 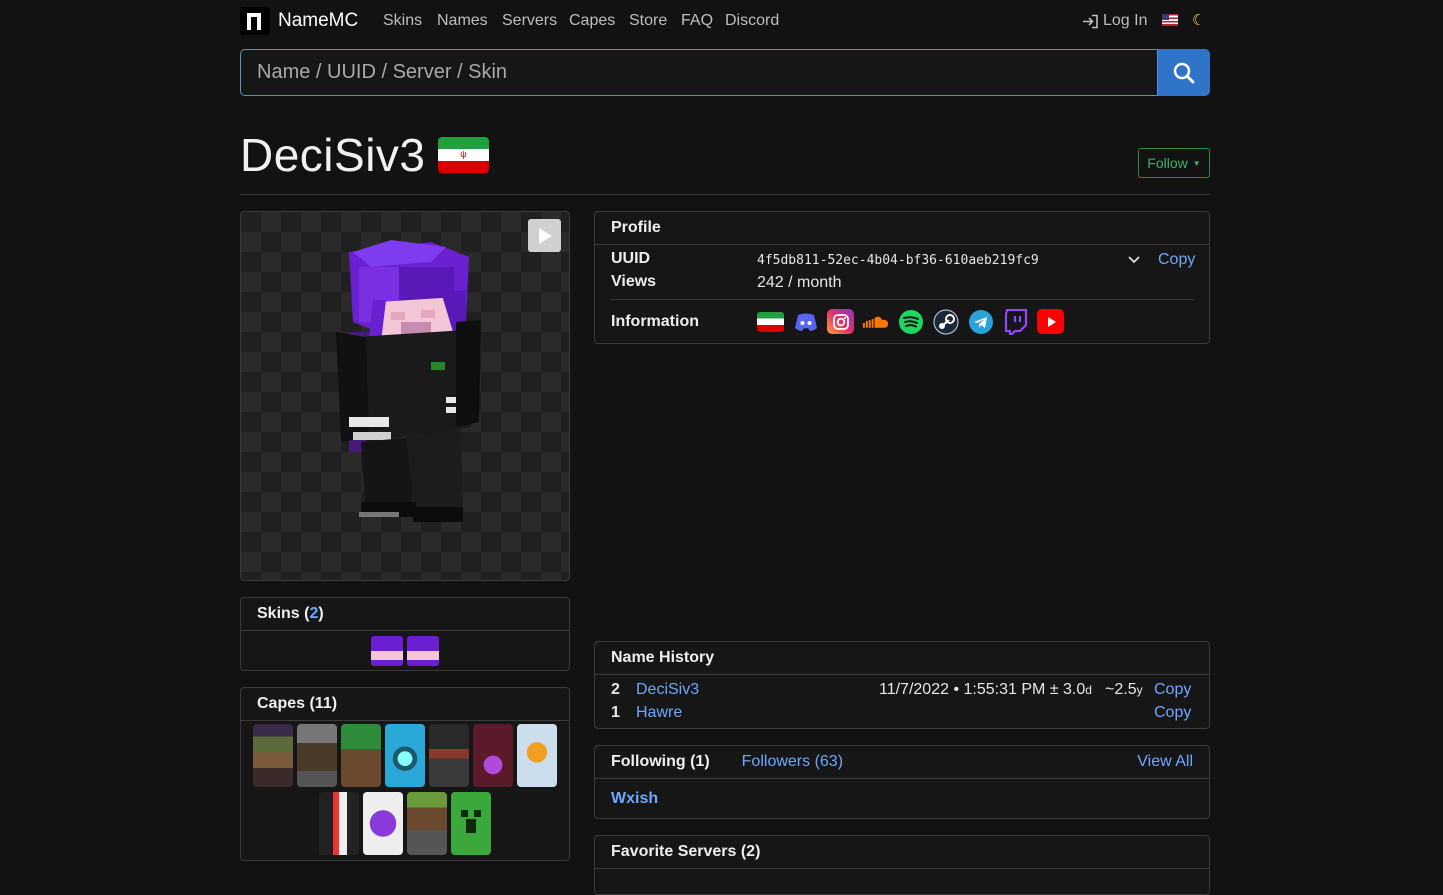 What do you see at coordinates (408, 381) in the screenshot?
I see `skin-model-image` at bounding box center [408, 381].